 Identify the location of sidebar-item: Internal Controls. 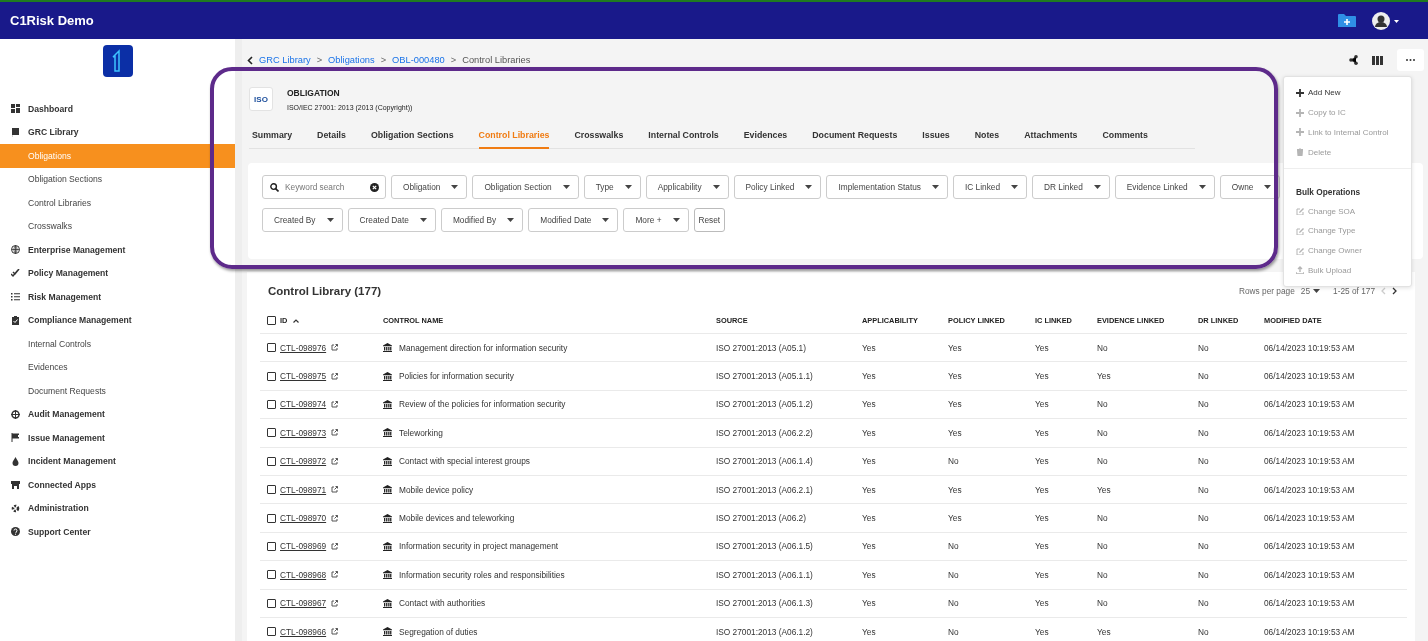
(117, 344).